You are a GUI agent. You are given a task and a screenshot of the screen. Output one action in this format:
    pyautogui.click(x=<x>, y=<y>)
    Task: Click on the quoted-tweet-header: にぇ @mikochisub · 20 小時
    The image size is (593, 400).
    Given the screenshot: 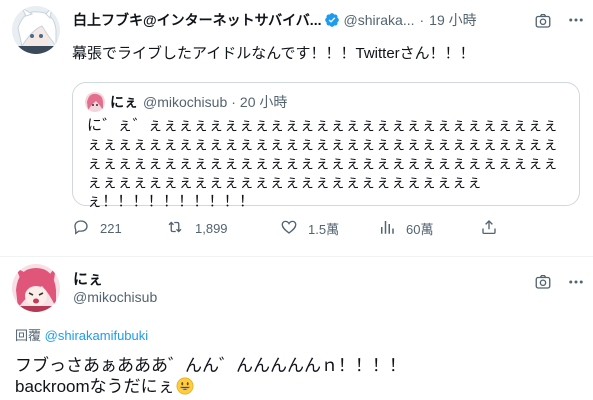 What is the action you would take?
    pyautogui.click(x=186, y=102)
    